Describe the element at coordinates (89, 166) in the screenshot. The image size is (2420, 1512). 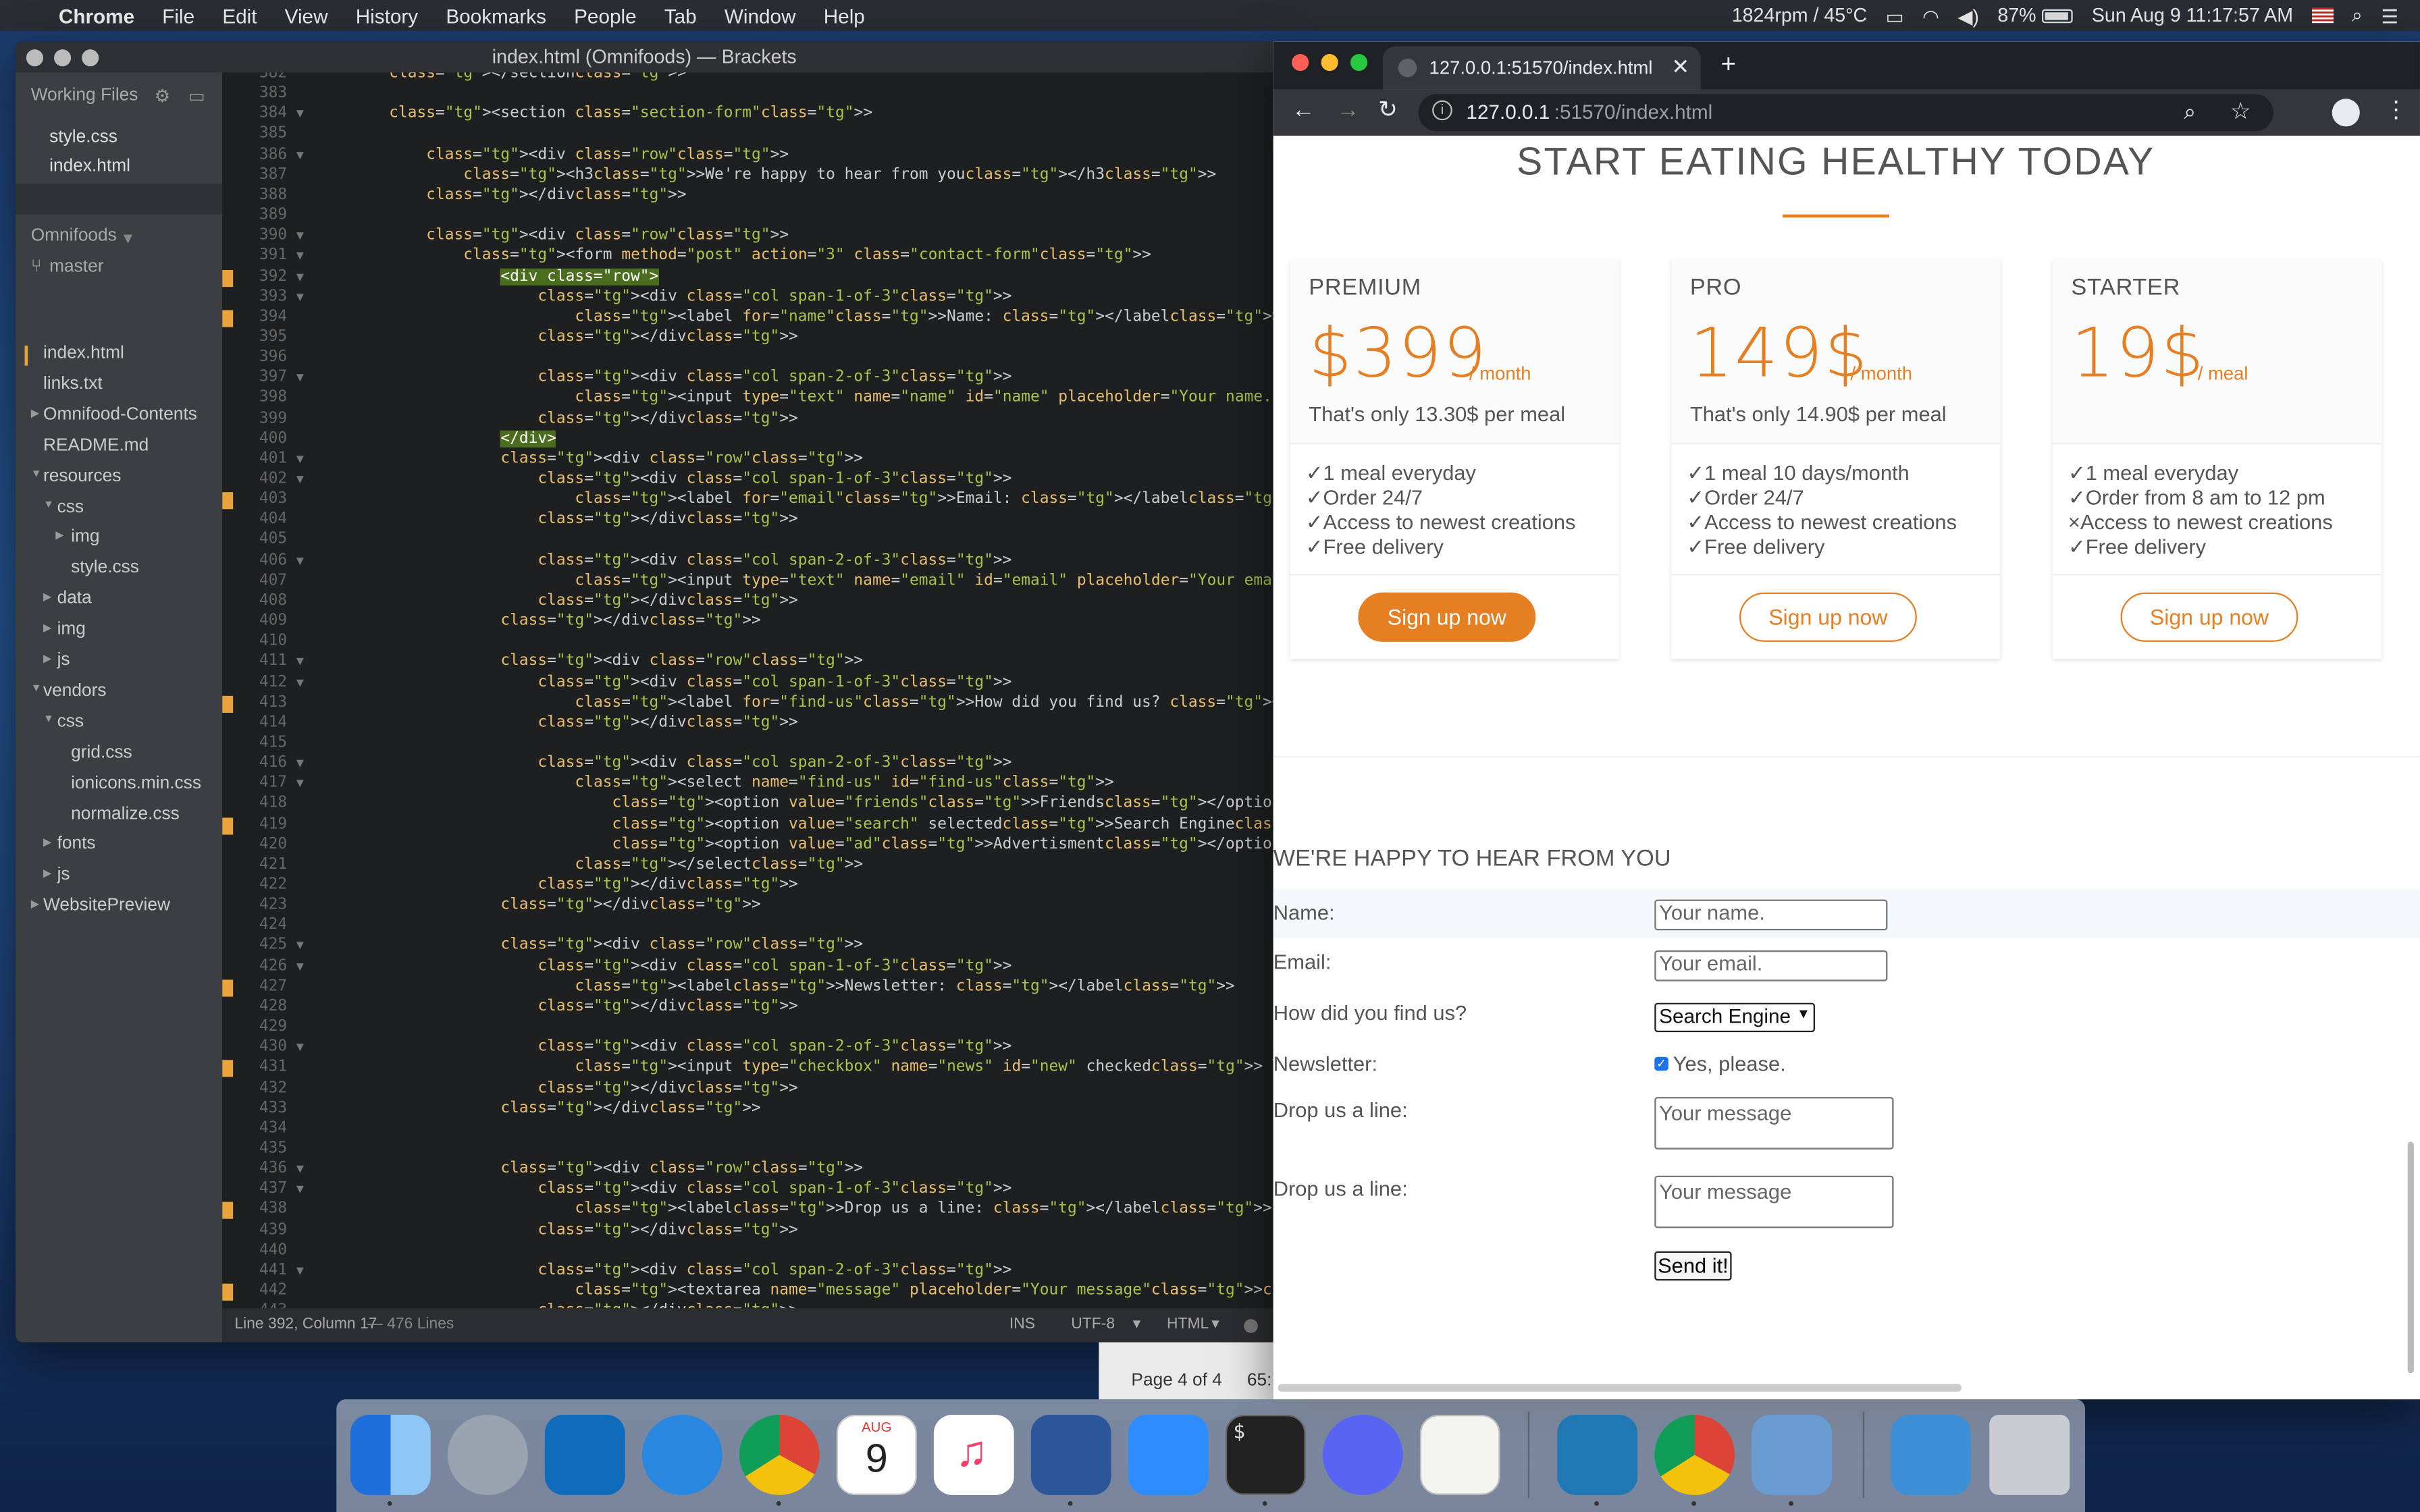
I see `working-file-item: index.html` at that location.